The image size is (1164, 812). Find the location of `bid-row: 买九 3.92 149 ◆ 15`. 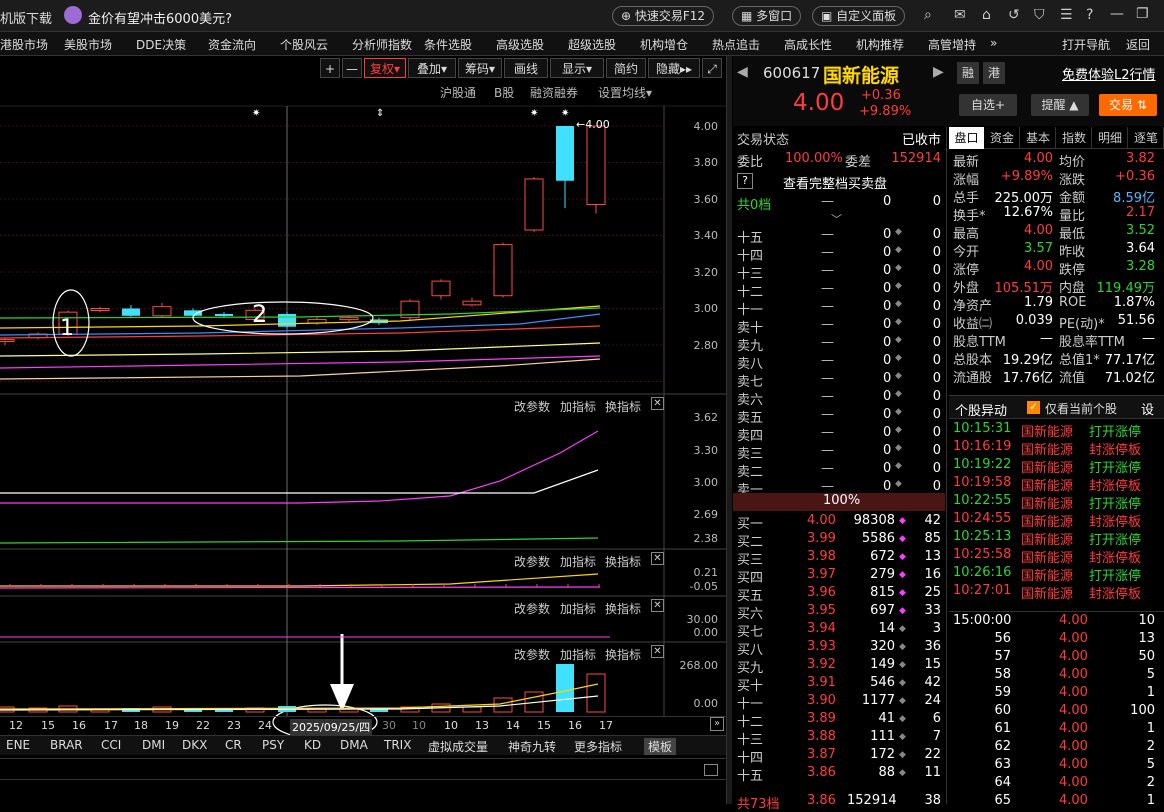

bid-row: 买九 3.92 149 ◆ 15 is located at coordinates (839, 666).